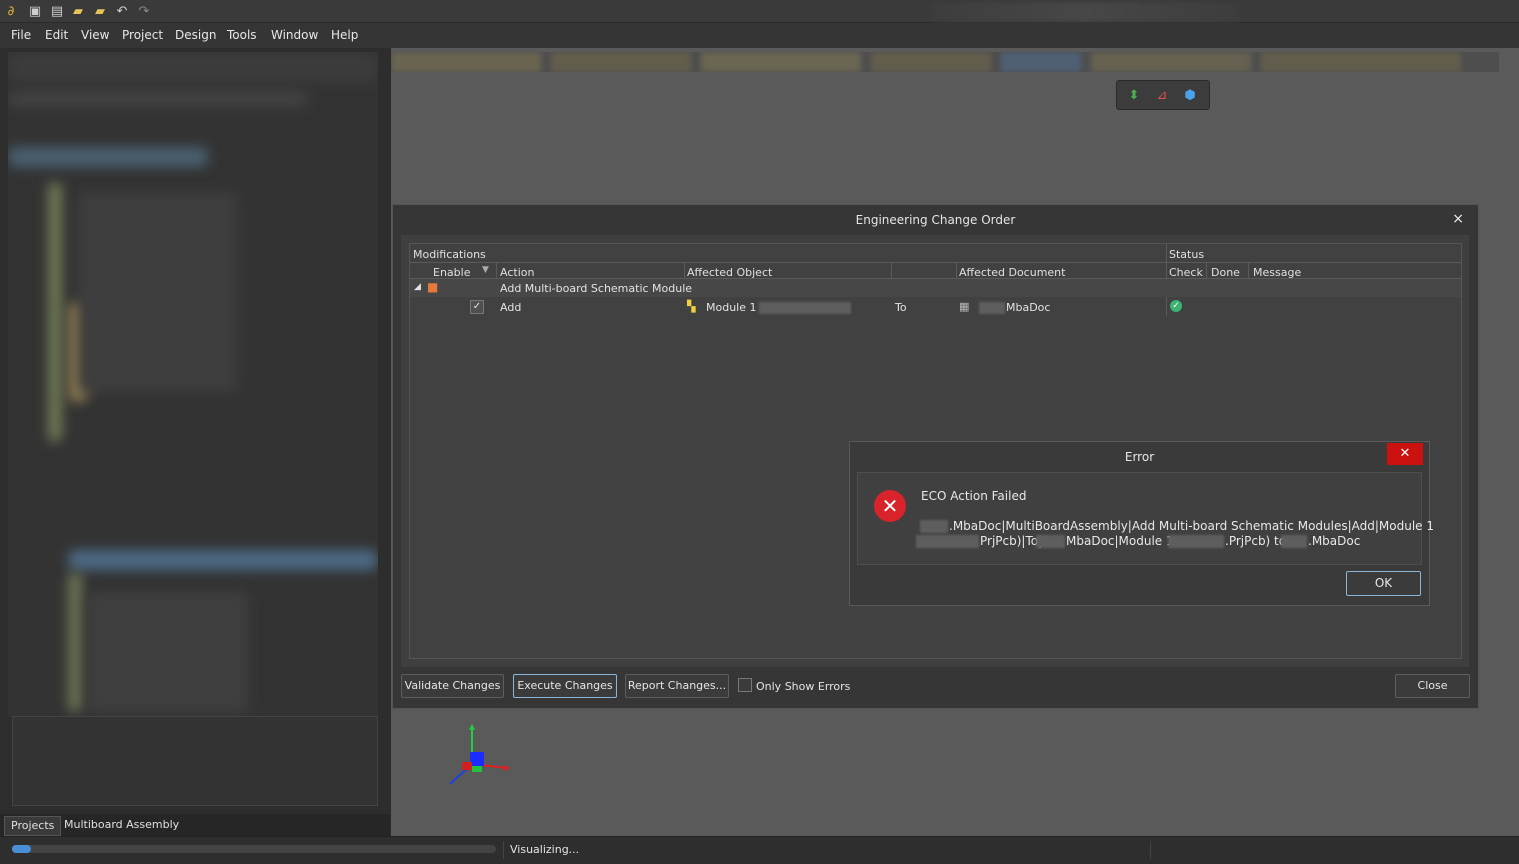 Image resolution: width=1519 pixels, height=864 pixels. What do you see at coordinates (1176, 306) in the screenshot?
I see `check-ok-icon: ✓` at bounding box center [1176, 306].